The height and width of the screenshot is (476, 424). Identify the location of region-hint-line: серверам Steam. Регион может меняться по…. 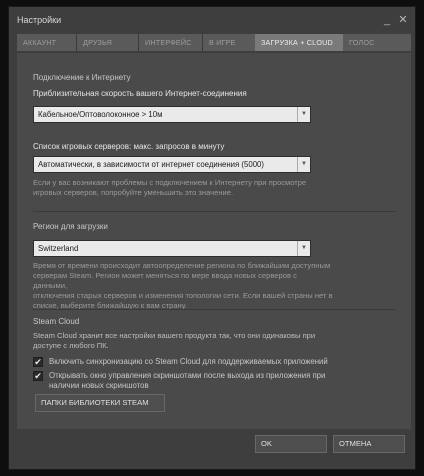
(165, 280).